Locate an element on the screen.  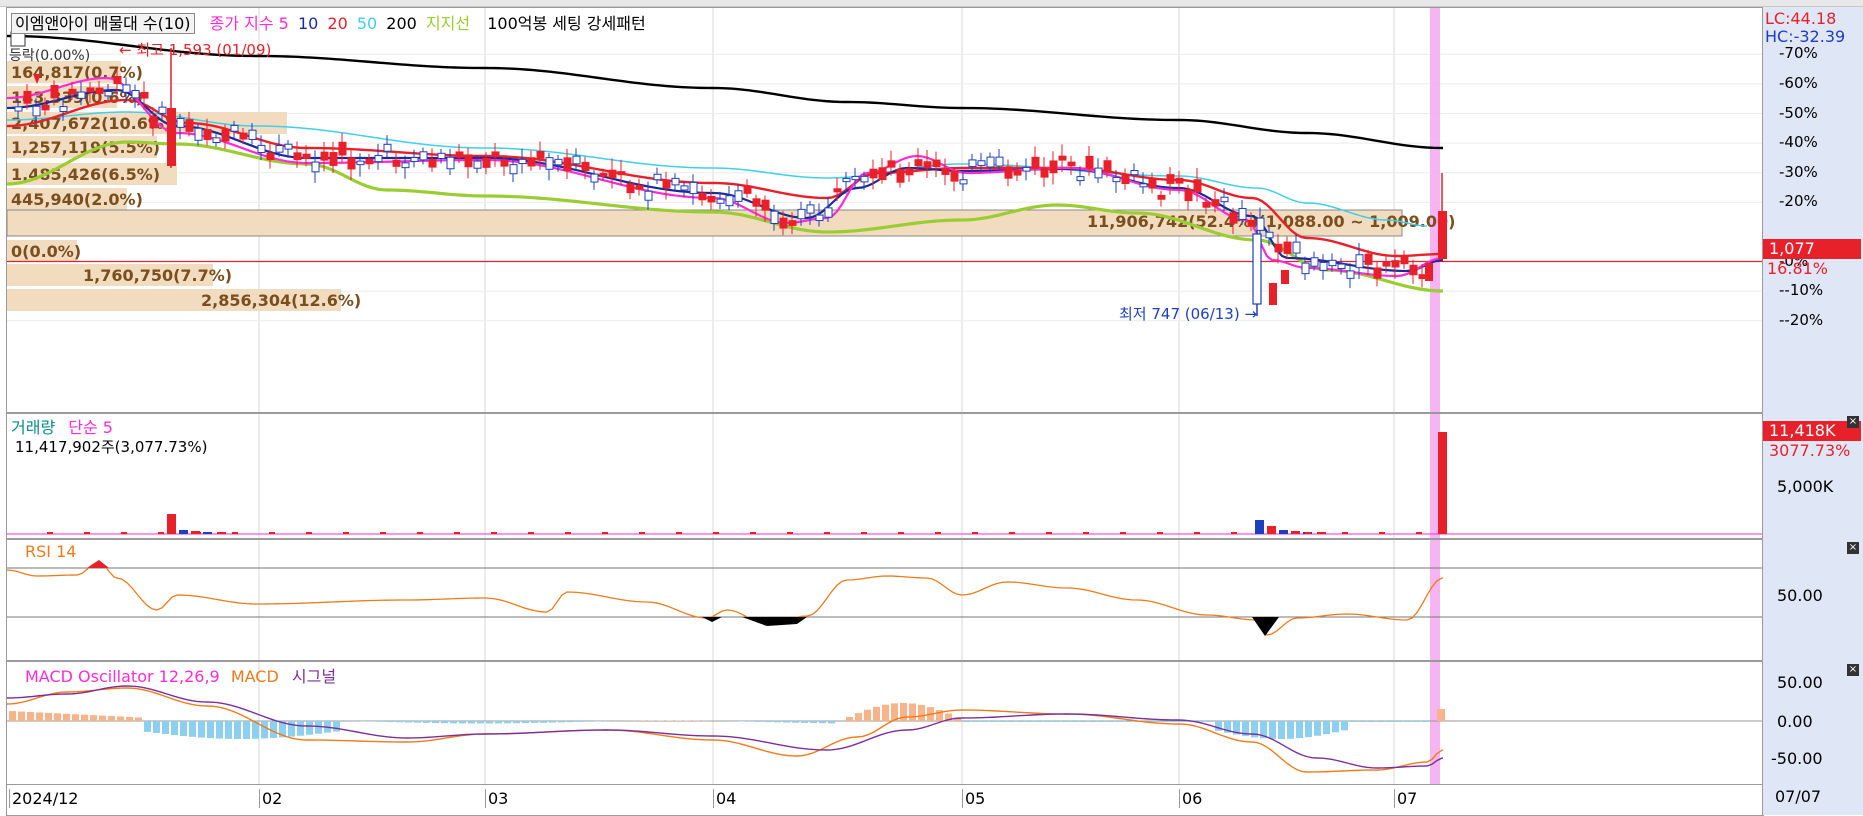
rsi-legend: RSI 14 is located at coordinates (50, 551).